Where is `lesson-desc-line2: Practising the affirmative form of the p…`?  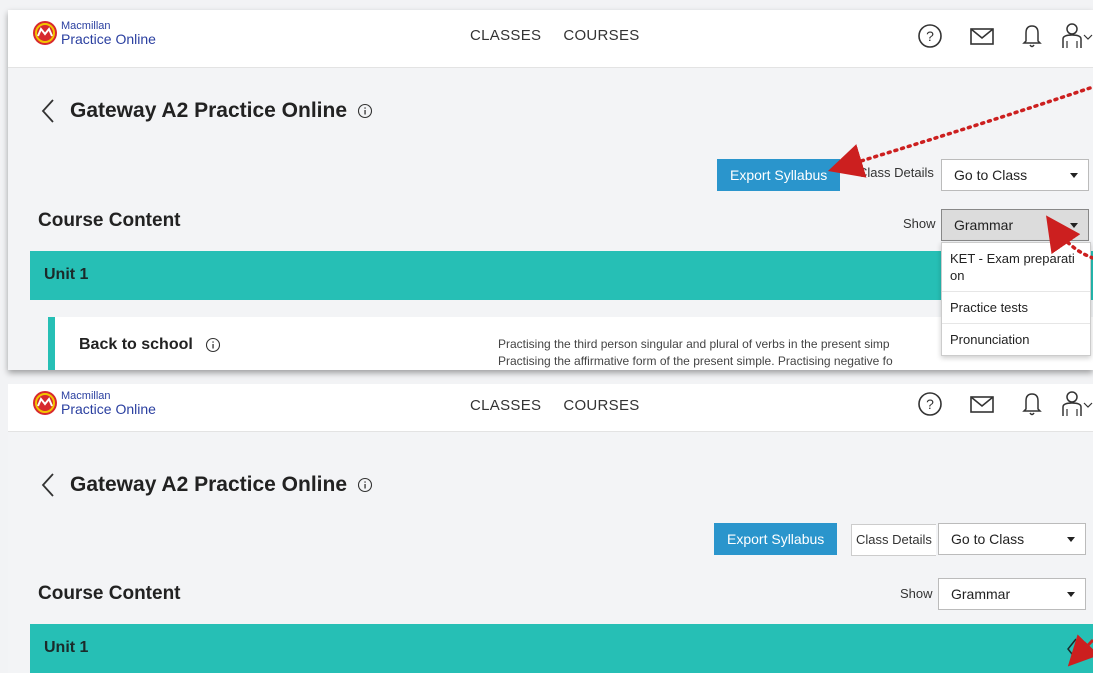 lesson-desc-line2: Practising the affirmative form of the p… is located at coordinates (695, 361).